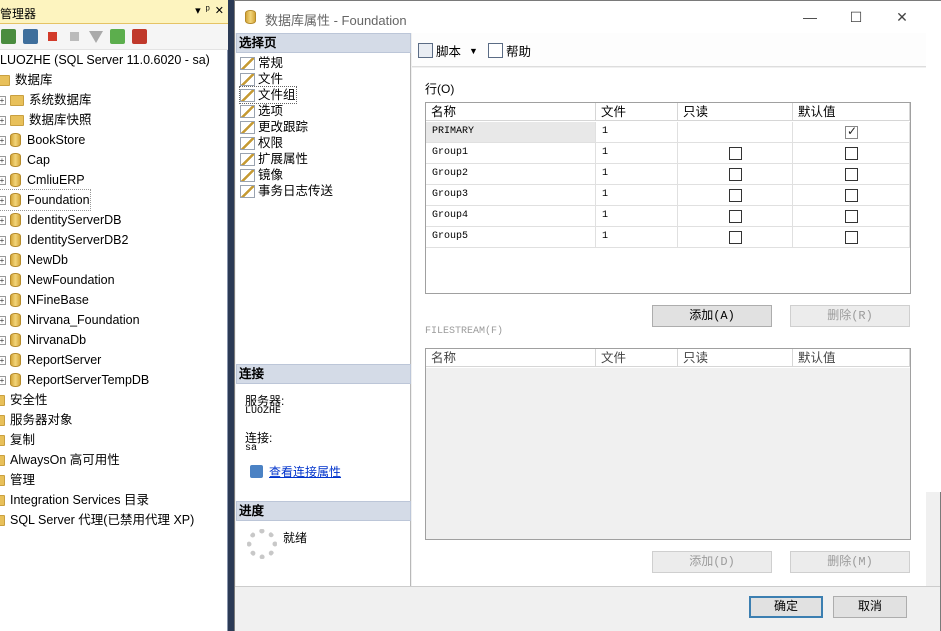 The width and height of the screenshot is (941, 631). What do you see at coordinates (668, 195) in the screenshot?
I see `table-row: Group3 1` at bounding box center [668, 195].